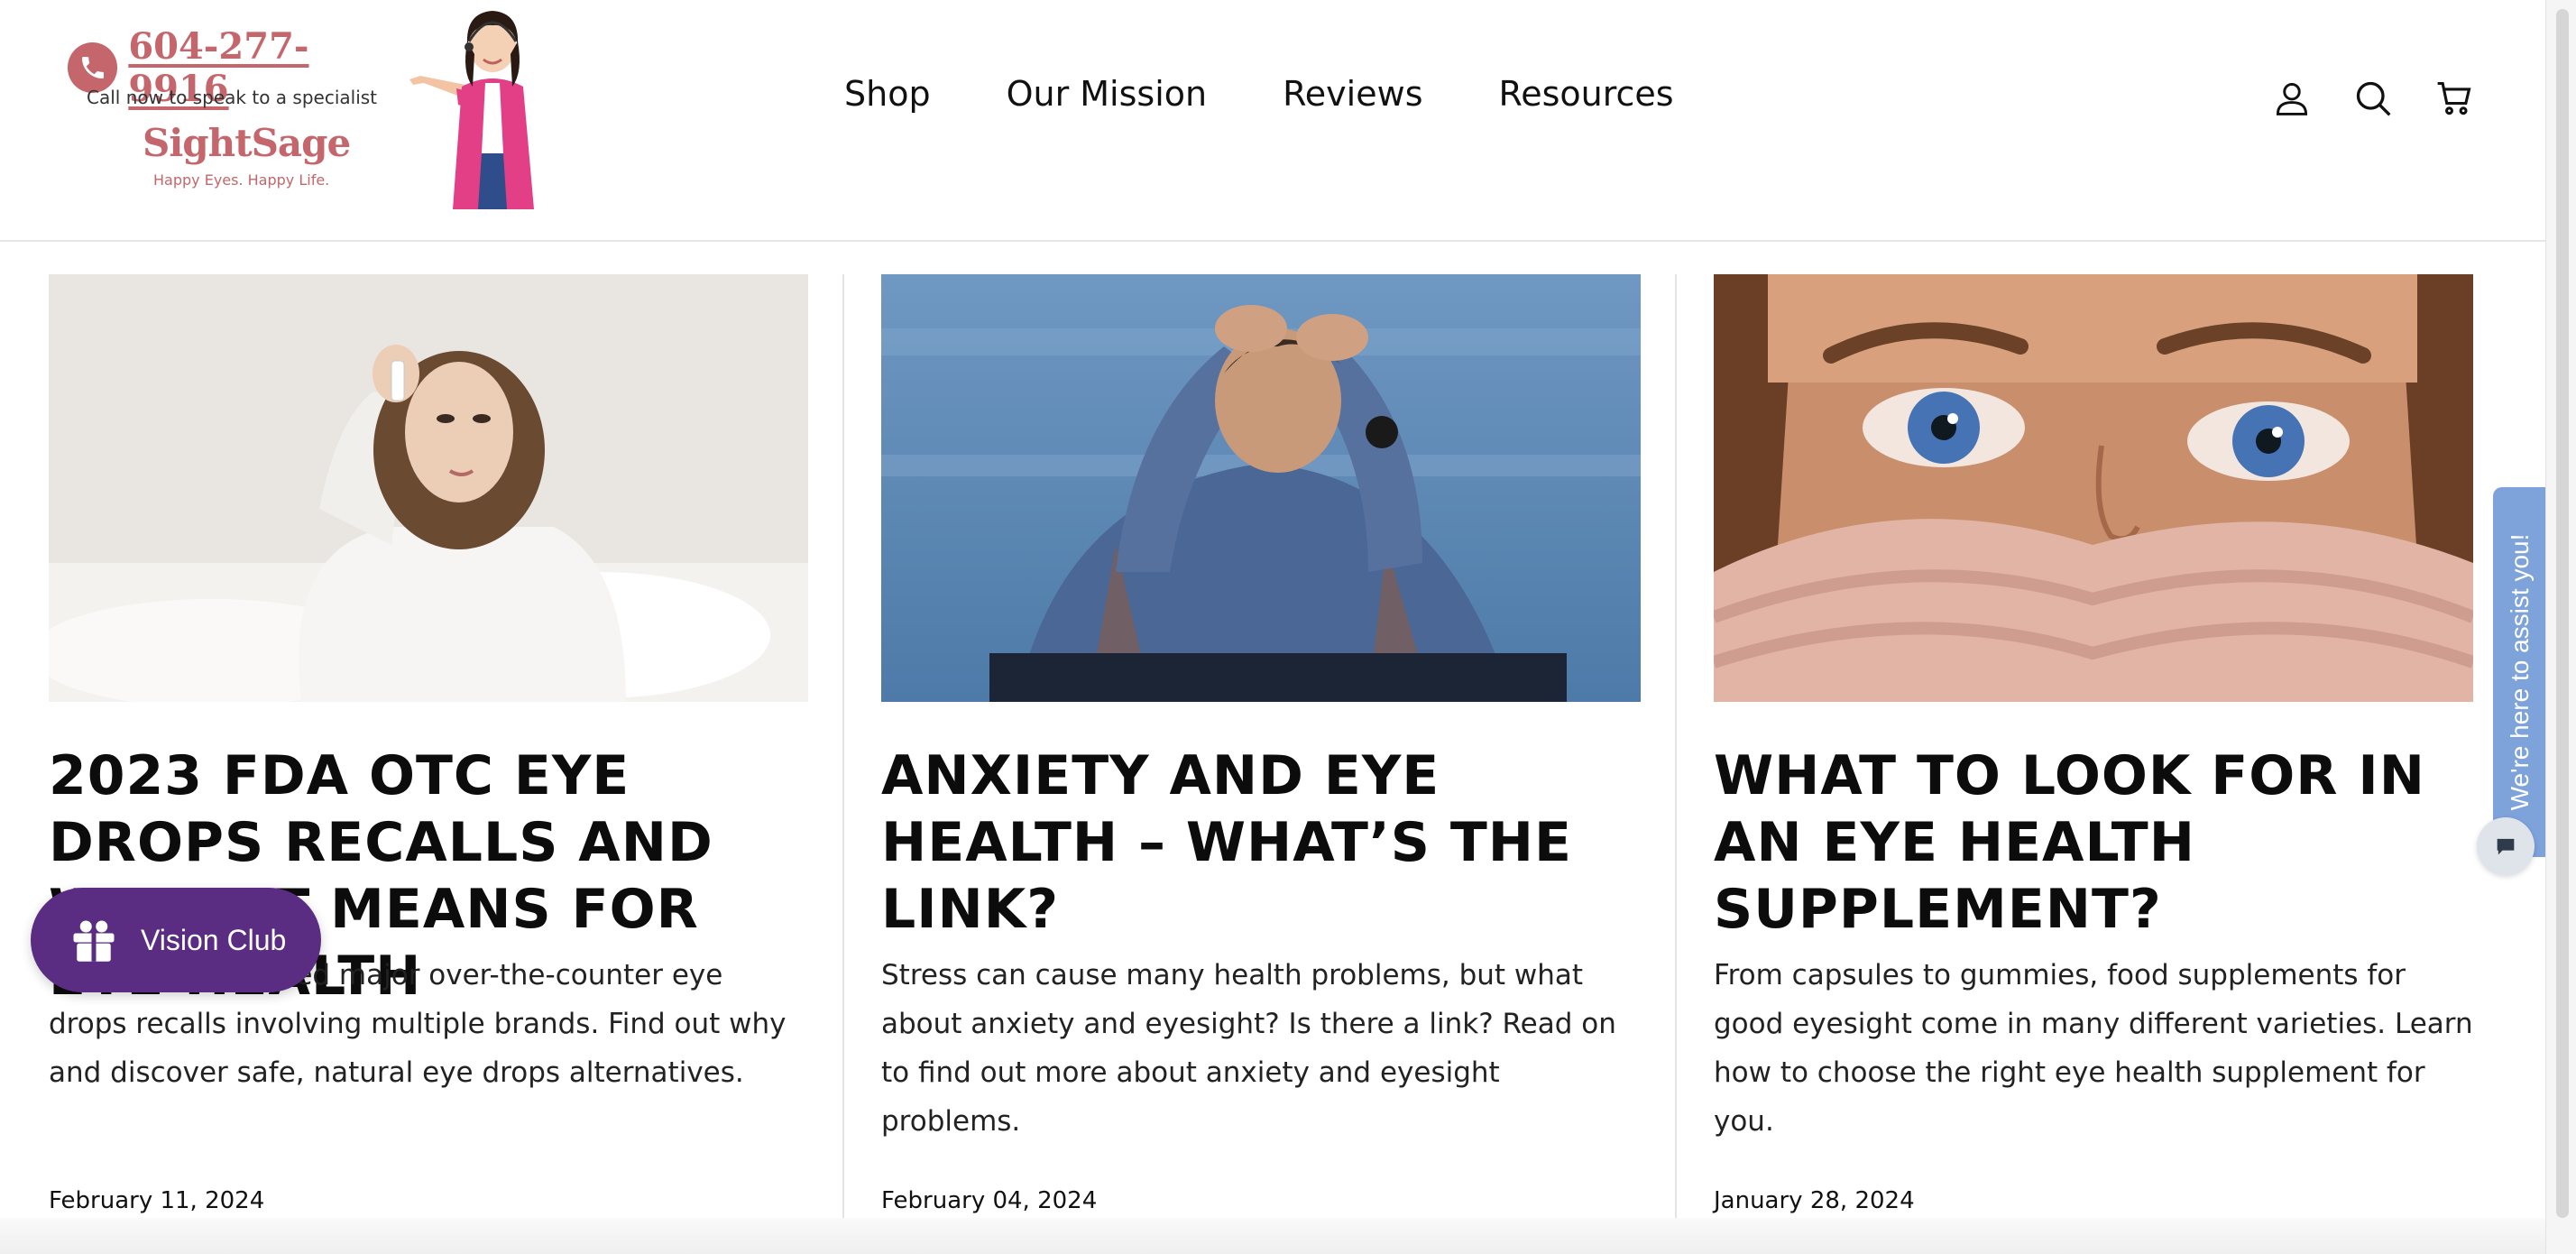 The image size is (2576, 1254). What do you see at coordinates (157, 1200) in the screenshot?
I see `article-date: February 11, 2024` at bounding box center [157, 1200].